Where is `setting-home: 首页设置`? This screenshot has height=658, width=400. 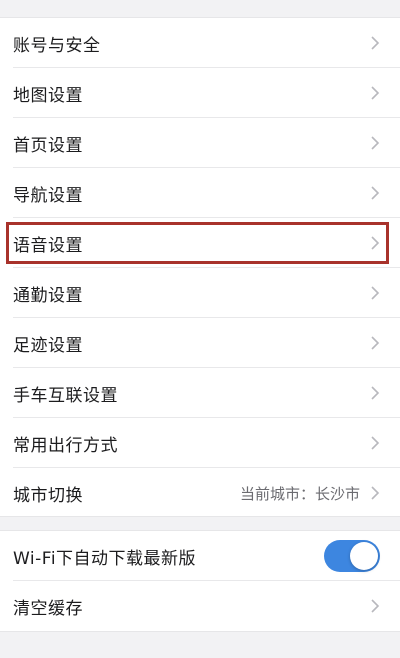 setting-home: 首页设置 is located at coordinates (200, 143).